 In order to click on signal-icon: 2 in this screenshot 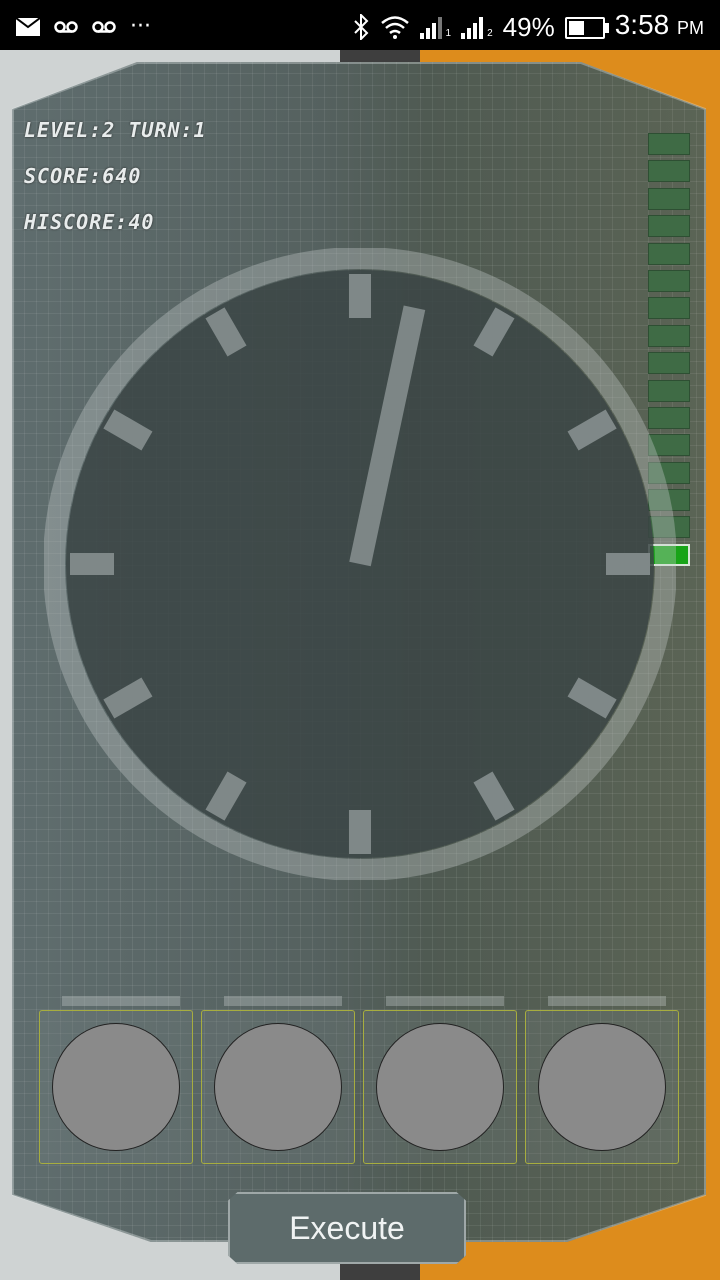, I will do `click(477, 27)`.